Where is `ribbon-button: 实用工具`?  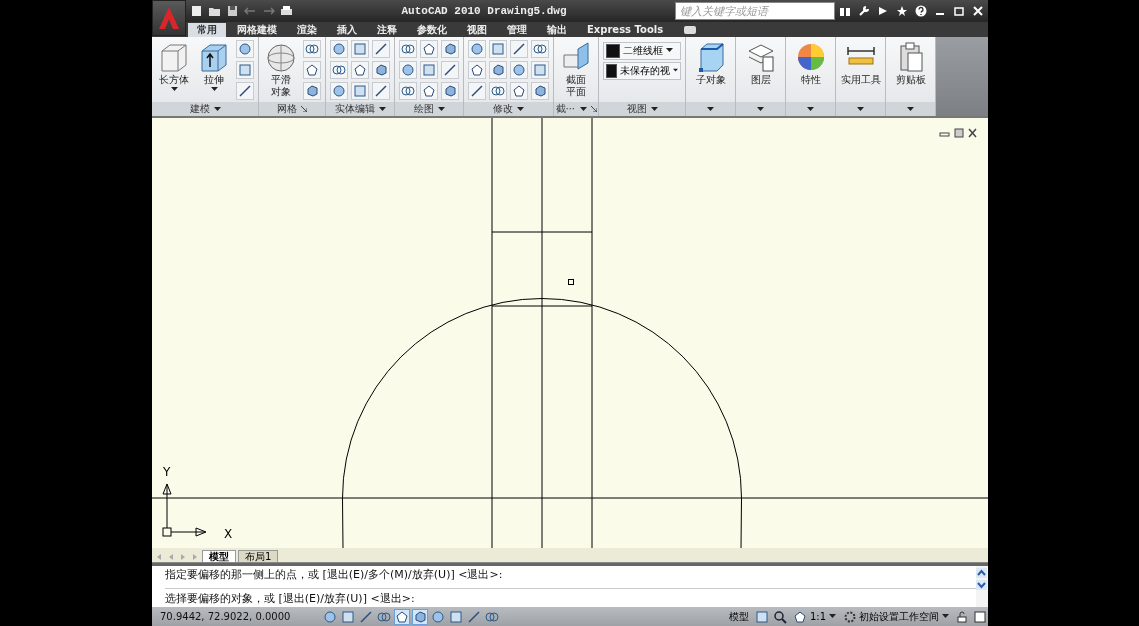
ribbon-button: 实用工具 is located at coordinates (860, 63).